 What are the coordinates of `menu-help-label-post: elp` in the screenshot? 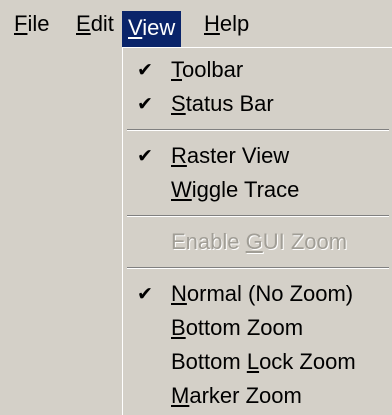 It's located at (234, 23).